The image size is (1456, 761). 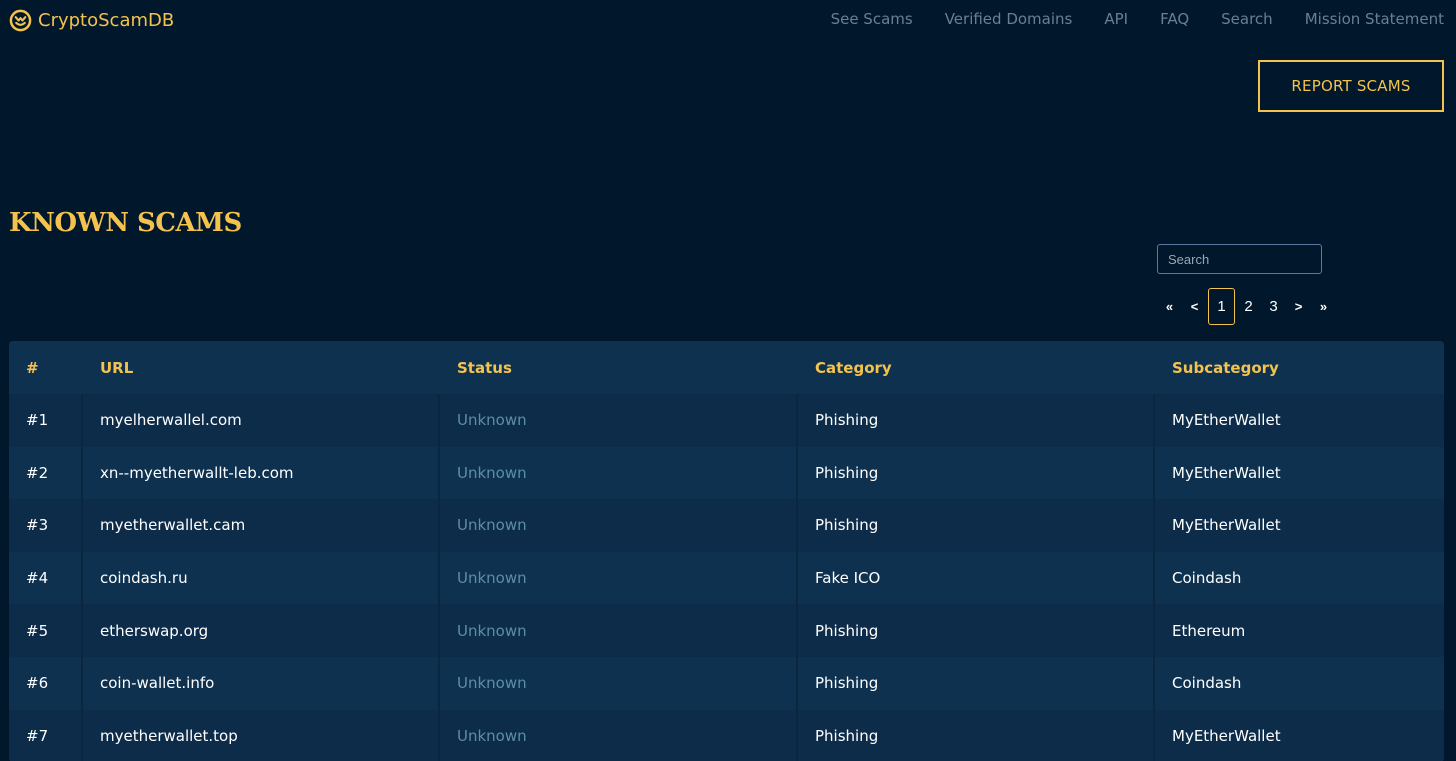 I want to click on cell-url: xn--myetherwallt-leb.com, so click(x=261, y=473).